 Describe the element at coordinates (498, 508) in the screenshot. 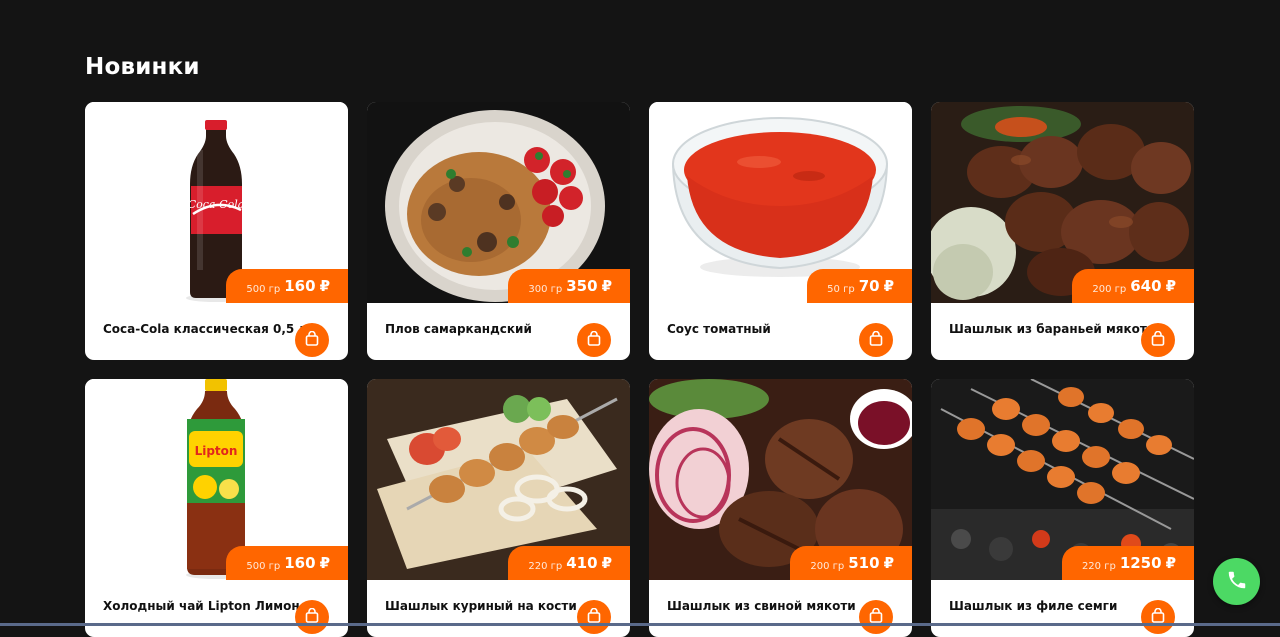

I see `product-card: 220 гр 410 ₽ Шашлык куриный на кости` at that location.